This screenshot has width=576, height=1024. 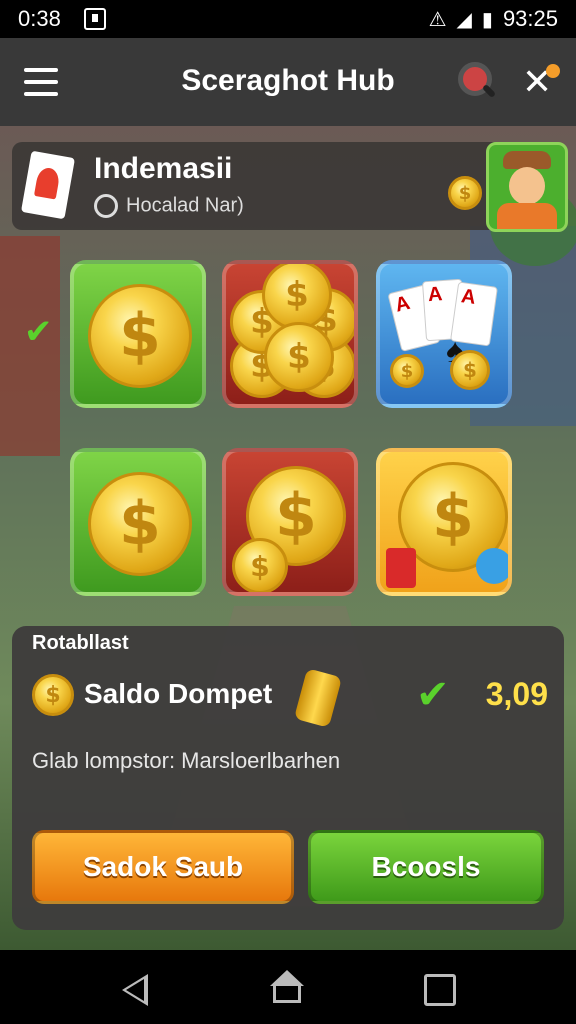 I want to click on status-right: ⚠ ◢ ▮ 93:25, so click(x=493, y=19).